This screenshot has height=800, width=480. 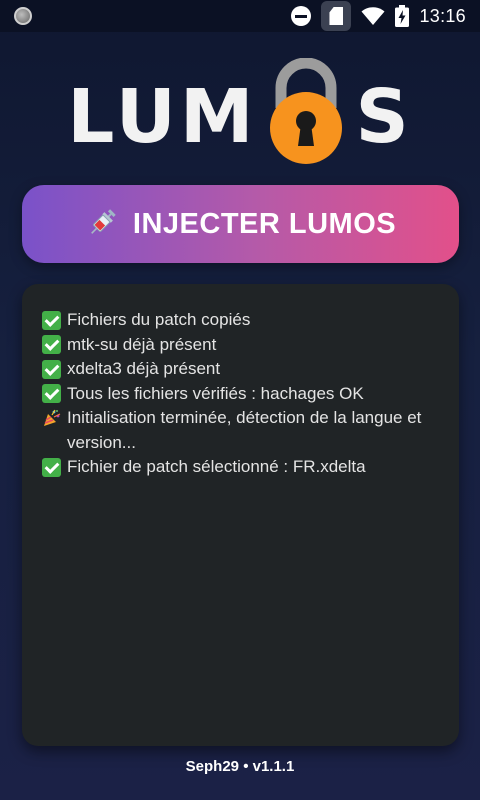 I want to click on status-bar: 13:16, so click(x=240, y=16).